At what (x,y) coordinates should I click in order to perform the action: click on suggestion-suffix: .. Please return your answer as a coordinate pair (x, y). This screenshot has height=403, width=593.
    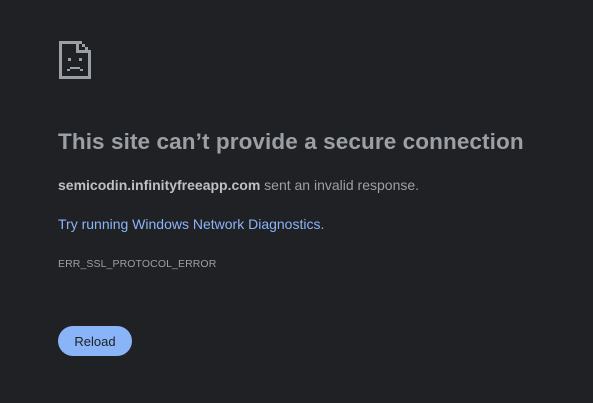
    Looking at the image, I should click on (322, 224).